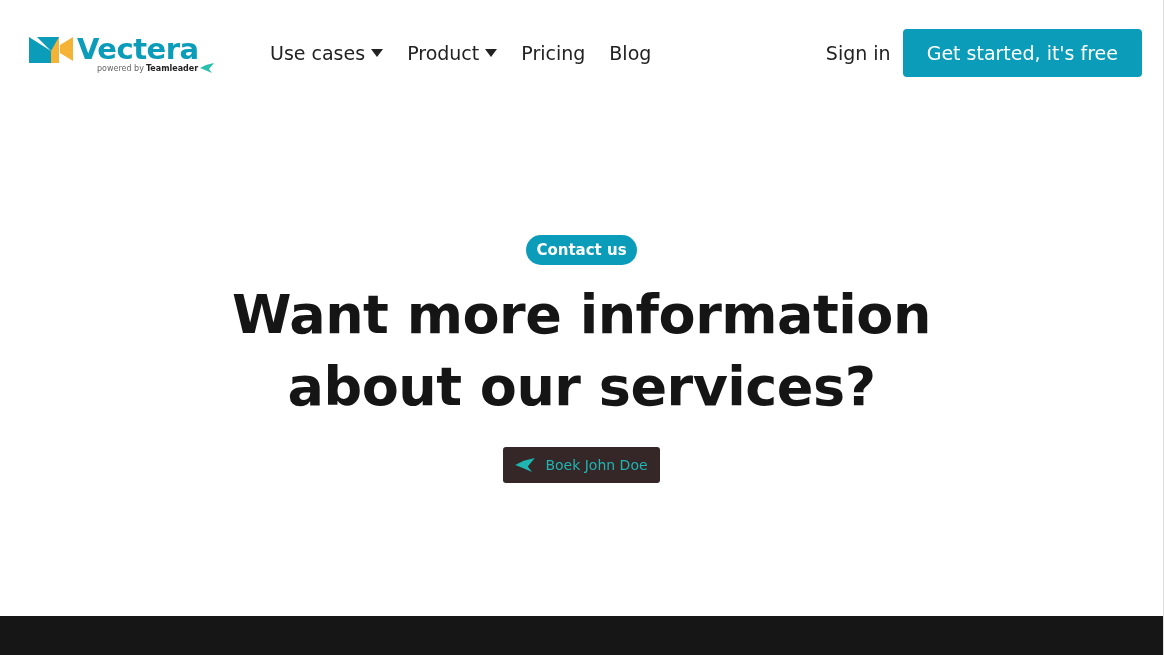  I want to click on book-button: Boek John Doe, so click(581, 465).